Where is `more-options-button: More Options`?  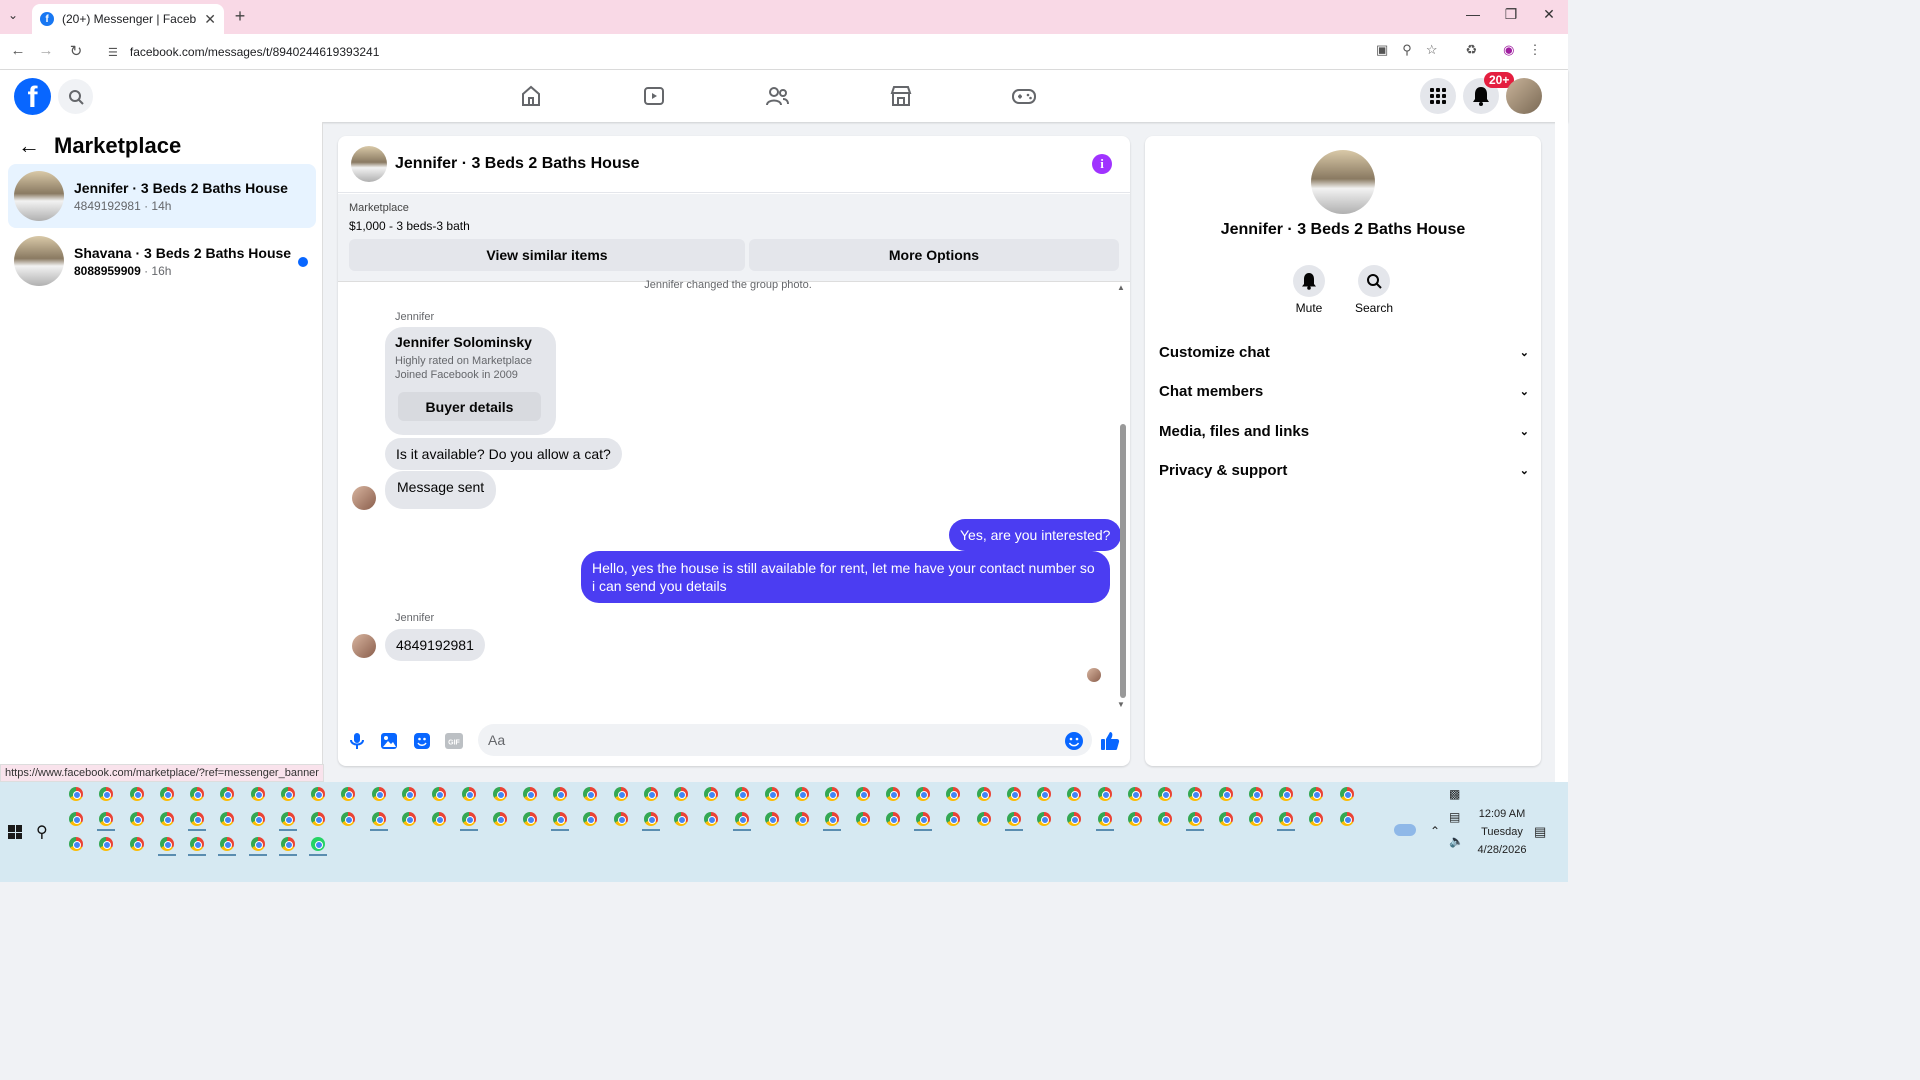 more-options-button: More Options is located at coordinates (934, 255).